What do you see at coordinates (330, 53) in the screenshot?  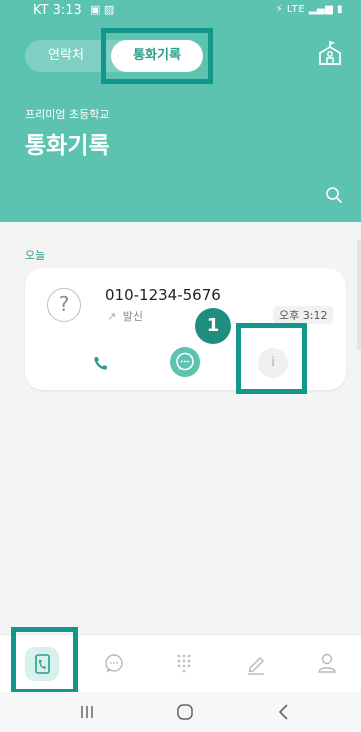 I see `school-icon` at bounding box center [330, 53].